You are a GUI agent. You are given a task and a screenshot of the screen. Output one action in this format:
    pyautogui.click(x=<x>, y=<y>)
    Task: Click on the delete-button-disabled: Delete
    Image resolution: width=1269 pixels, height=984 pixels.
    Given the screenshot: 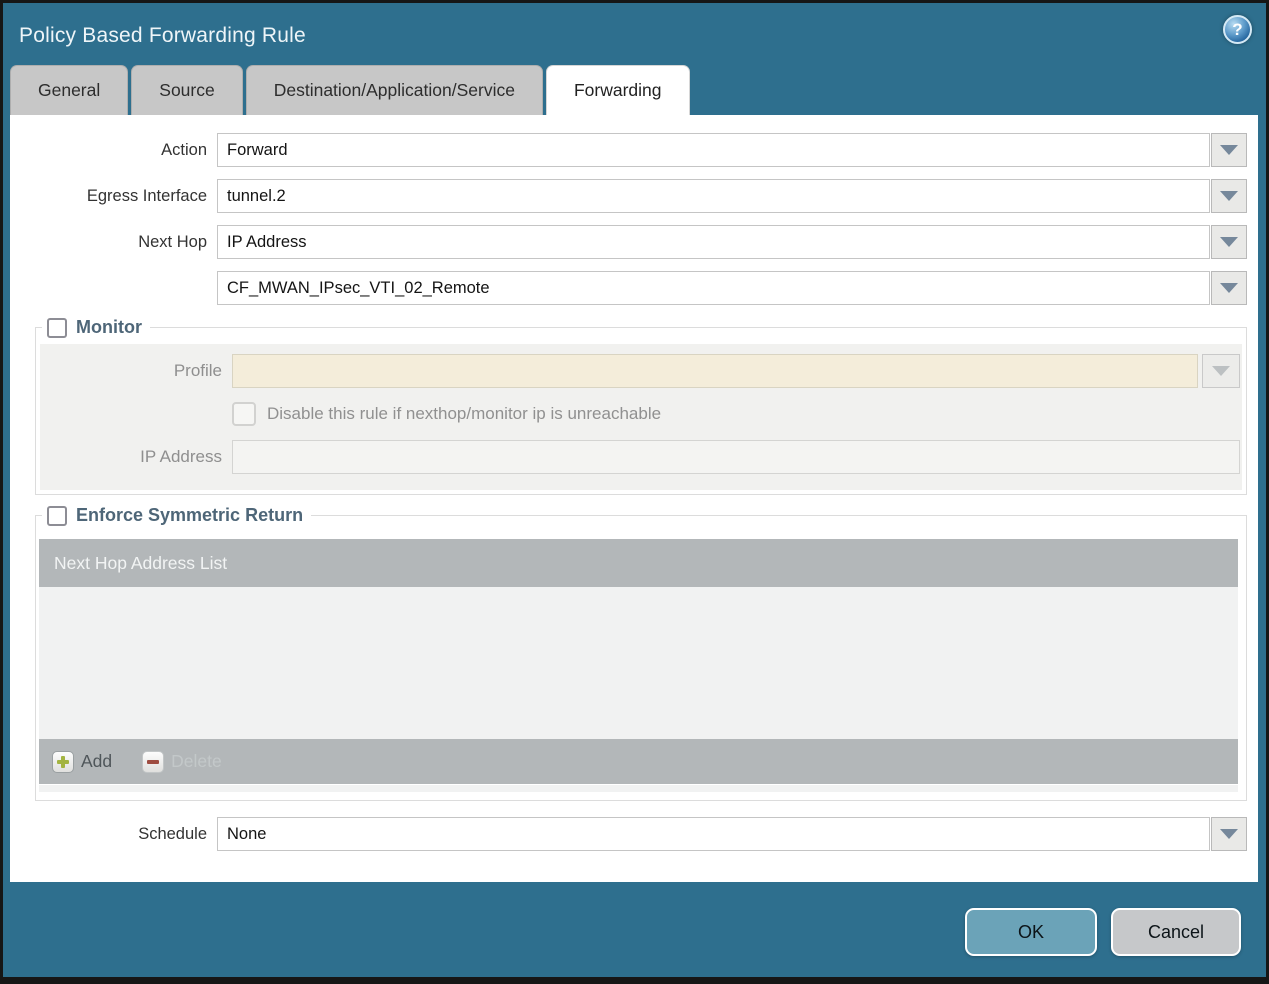 What is the action you would take?
    pyautogui.click(x=182, y=761)
    